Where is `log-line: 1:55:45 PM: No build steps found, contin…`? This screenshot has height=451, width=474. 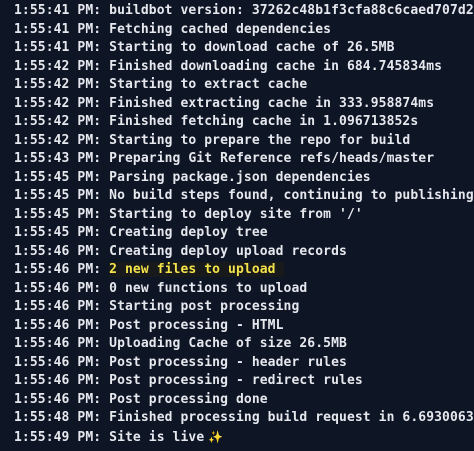
log-line: 1:55:45 PM: No build steps found, contin… is located at coordinates (244, 196).